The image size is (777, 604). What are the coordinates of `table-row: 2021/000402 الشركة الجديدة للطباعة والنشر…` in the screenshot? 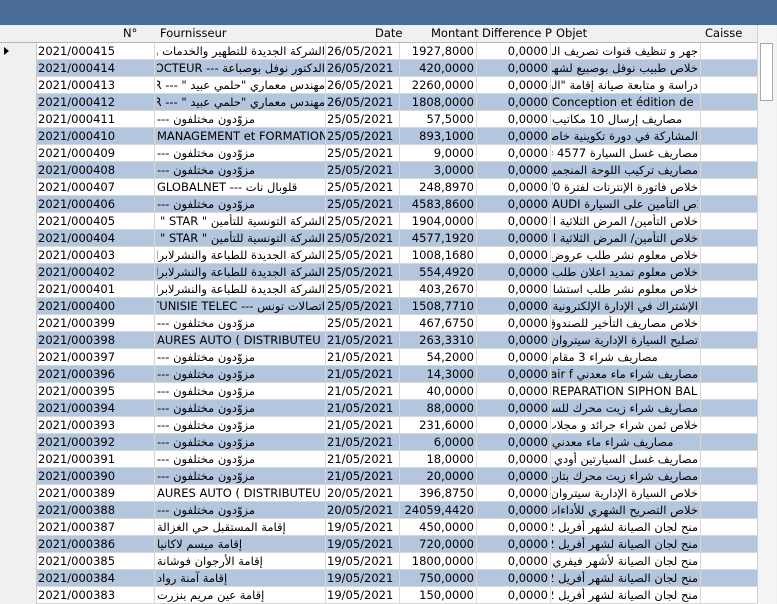 It's located at (378, 272).